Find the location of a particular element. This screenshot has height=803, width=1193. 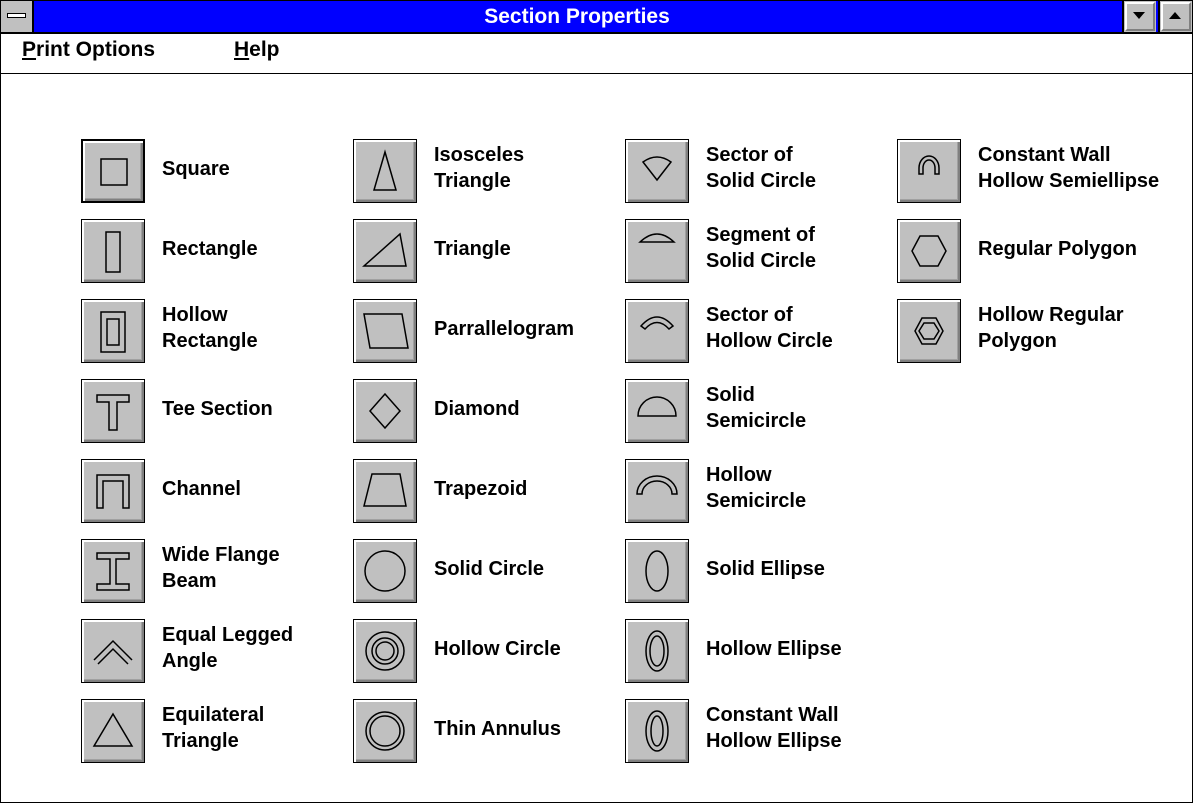

solid-ellipse-button is located at coordinates (657, 571).